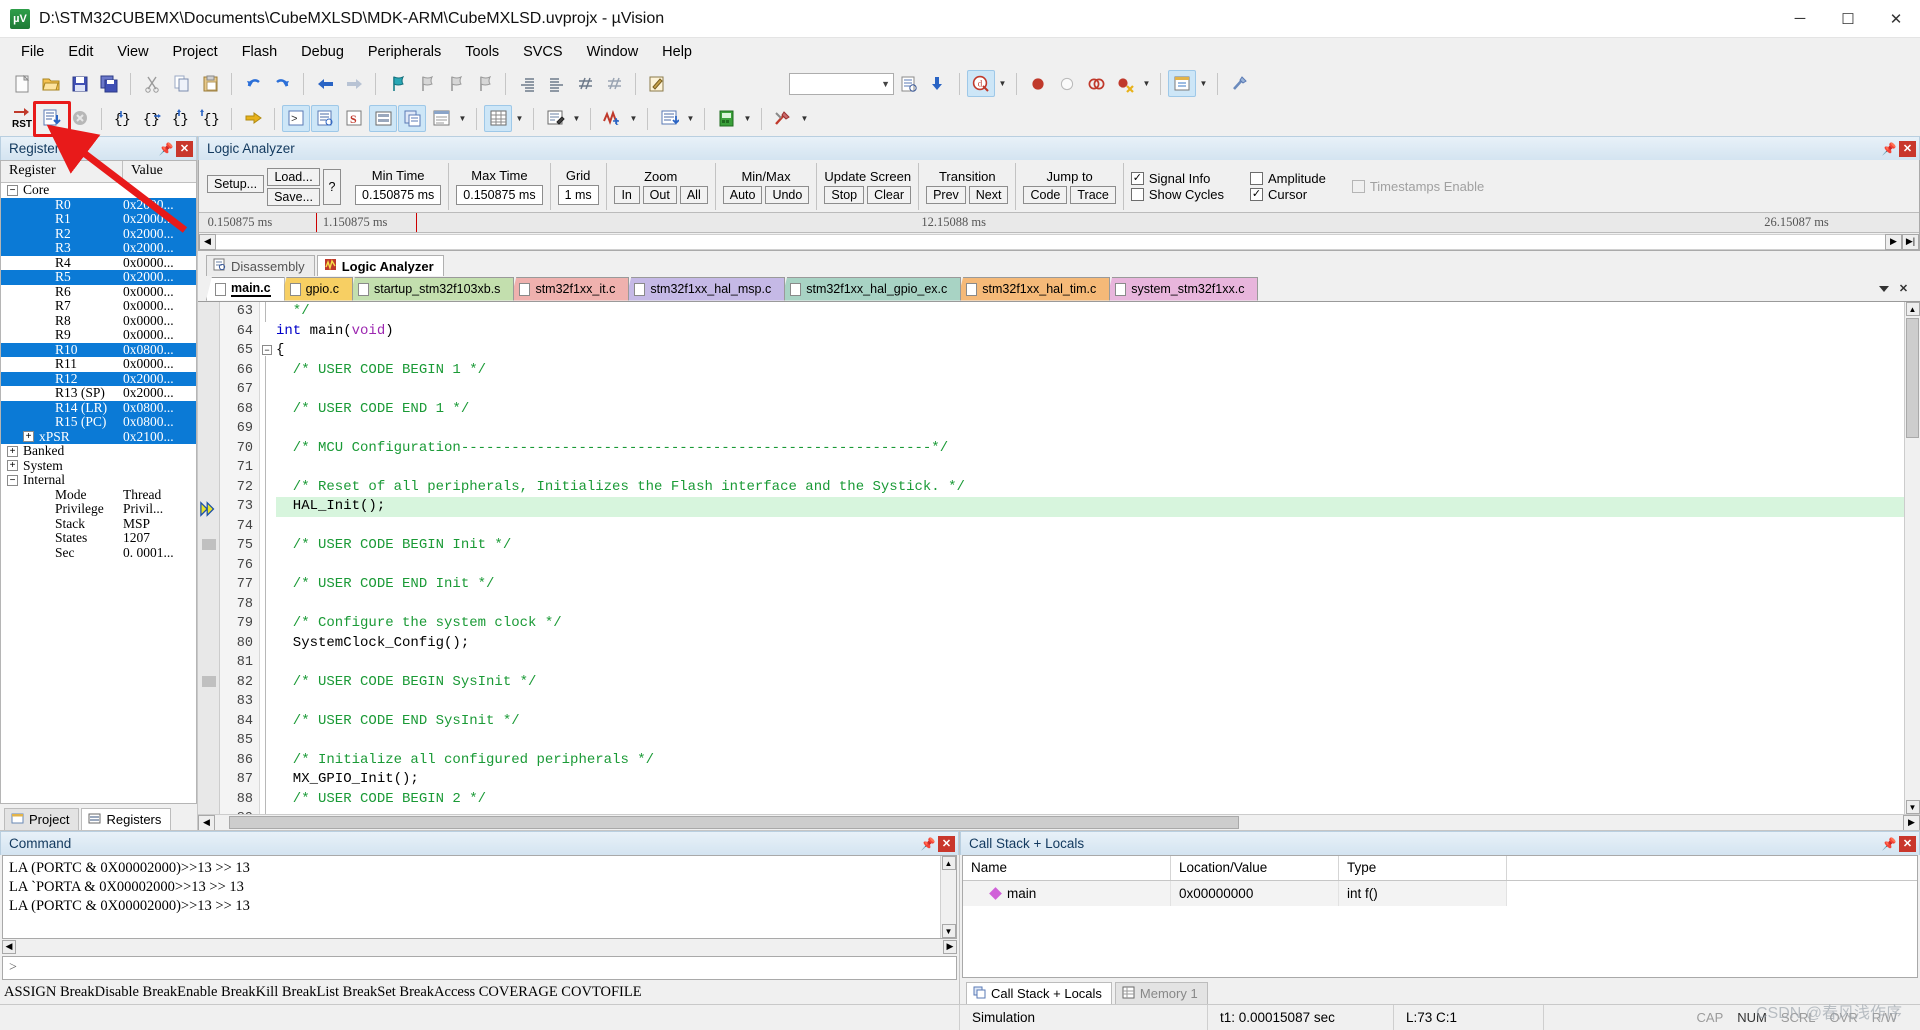 This screenshot has height=1030, width=1920. What do you see at coordinates (1090, 332) in the screenshot?
I see `code-line: int main(void)` at bounding box center [1090, 332].